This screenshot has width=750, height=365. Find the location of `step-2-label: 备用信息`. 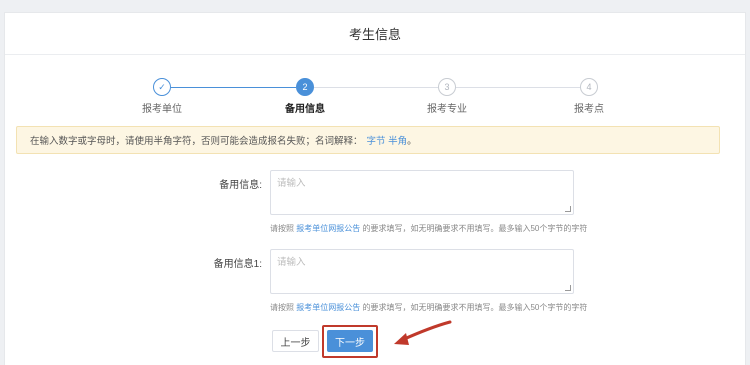

step-2-label: 备用信息 is located at coordinates (305, 109).